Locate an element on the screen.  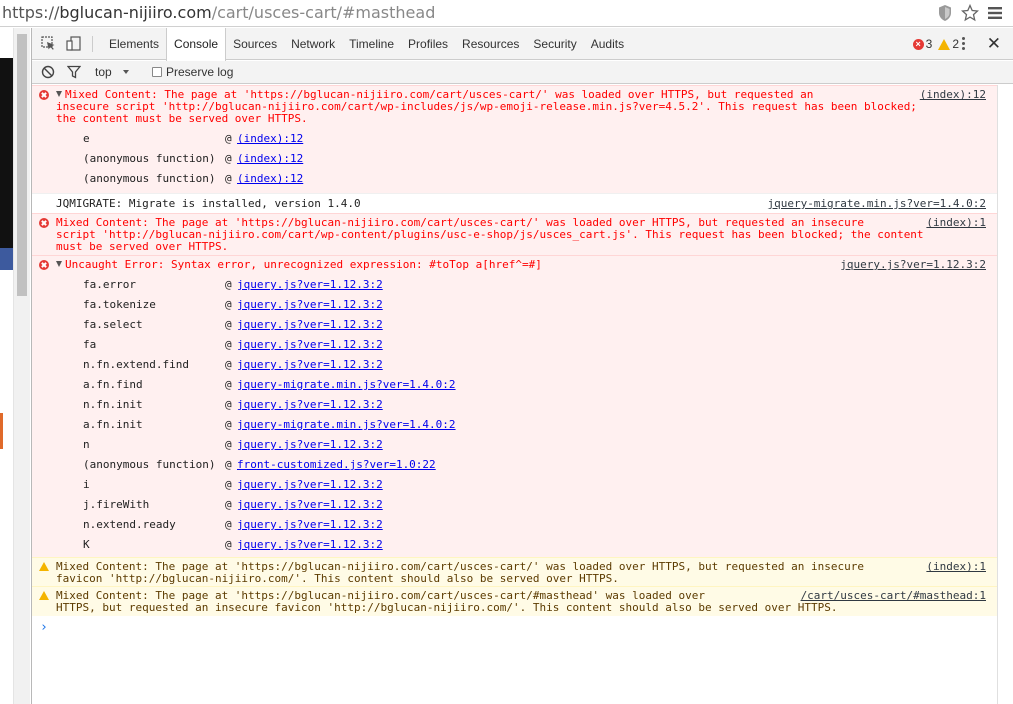
stack-frame-function: n.fn.init is located at coordinates (113, 404).